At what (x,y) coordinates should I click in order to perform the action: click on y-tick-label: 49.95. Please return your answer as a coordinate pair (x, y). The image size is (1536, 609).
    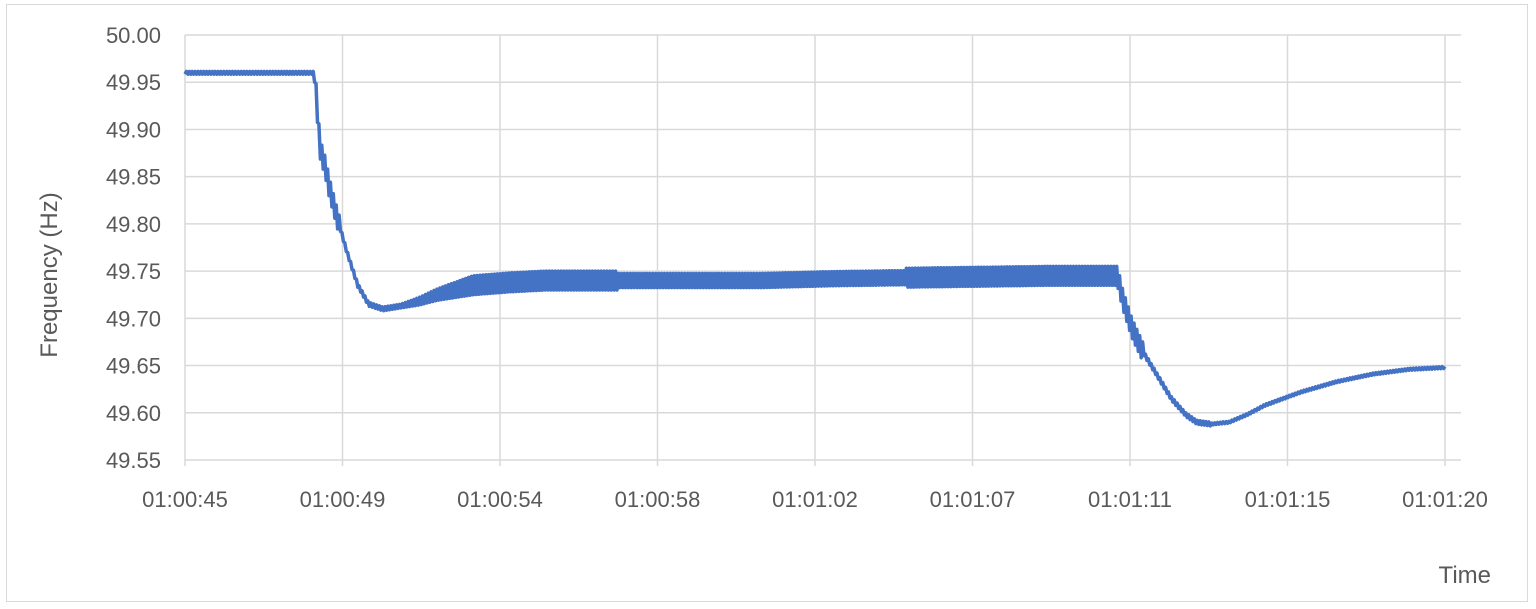
    Looking at the image, I should click on (133, 82).